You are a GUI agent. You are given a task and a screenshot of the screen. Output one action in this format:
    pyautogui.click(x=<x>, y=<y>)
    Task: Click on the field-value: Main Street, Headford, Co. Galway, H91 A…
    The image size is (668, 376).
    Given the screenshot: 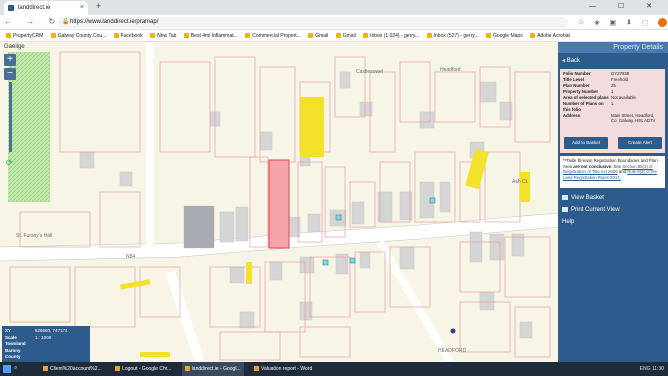 What is the action you would take?
    pyautogui.click(x=633, y=118)
    